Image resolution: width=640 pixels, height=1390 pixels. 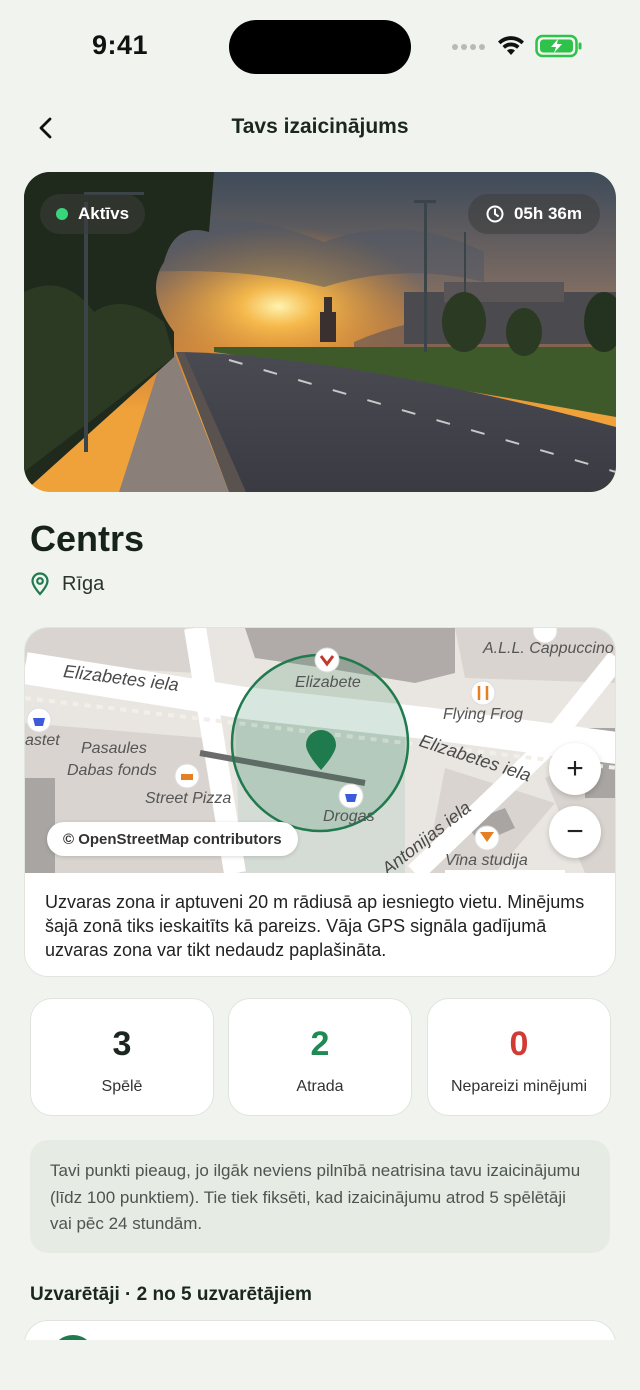 What do you see at coordinates (40, 584) in the screenshot?
I see `map-pin-icon` at bounding box center [40, 584].